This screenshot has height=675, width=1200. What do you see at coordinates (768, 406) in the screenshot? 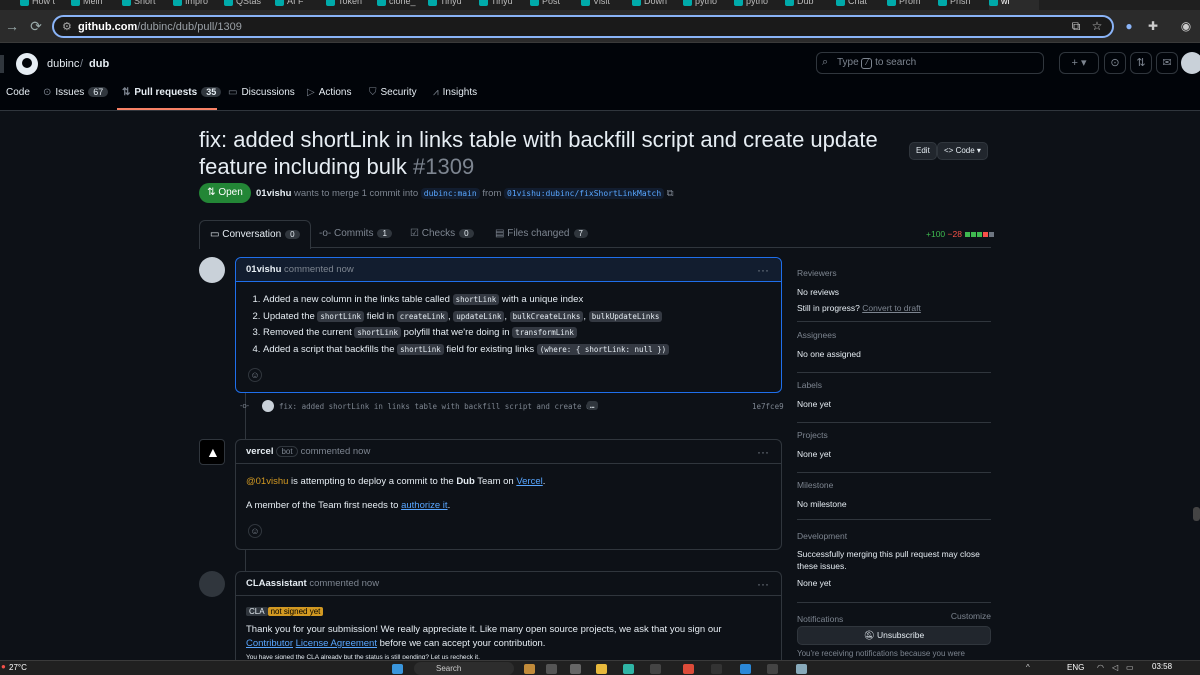
I see `commit-sha-link: 1e7fce9` at bounding box center [768, 406].